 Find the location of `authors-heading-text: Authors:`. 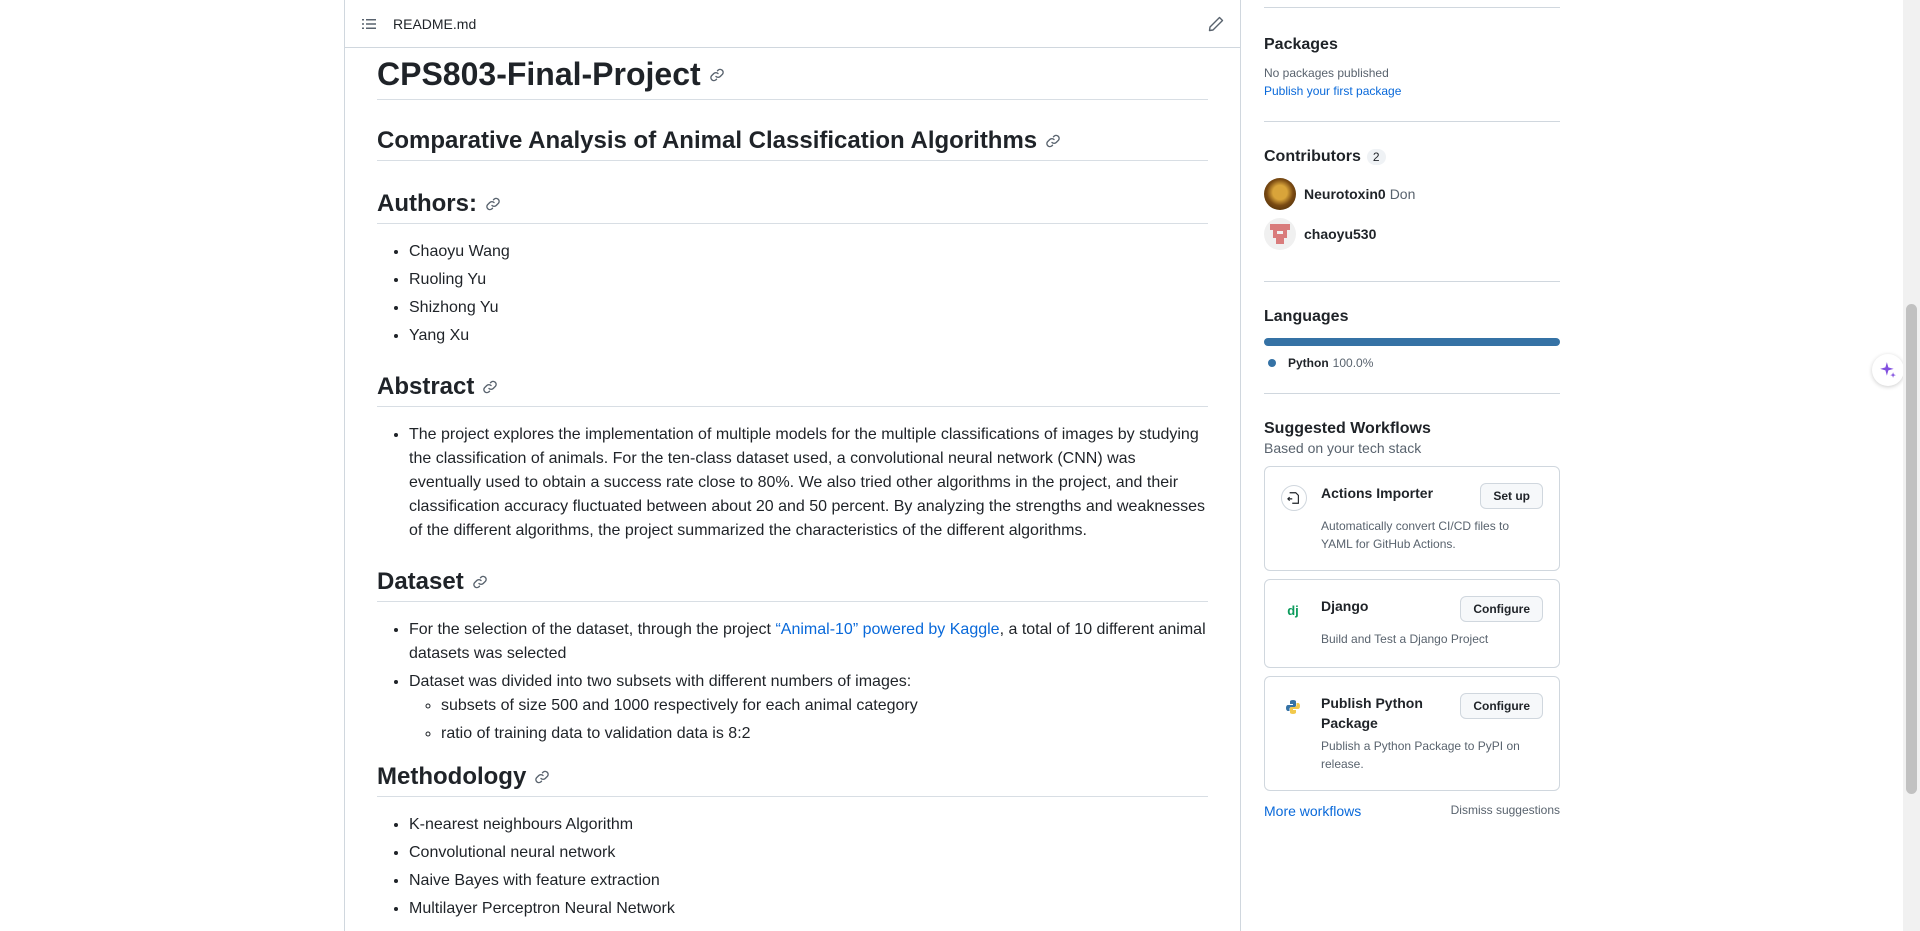

authors-heading-text: Authors: is located at coordinates (427, 203).